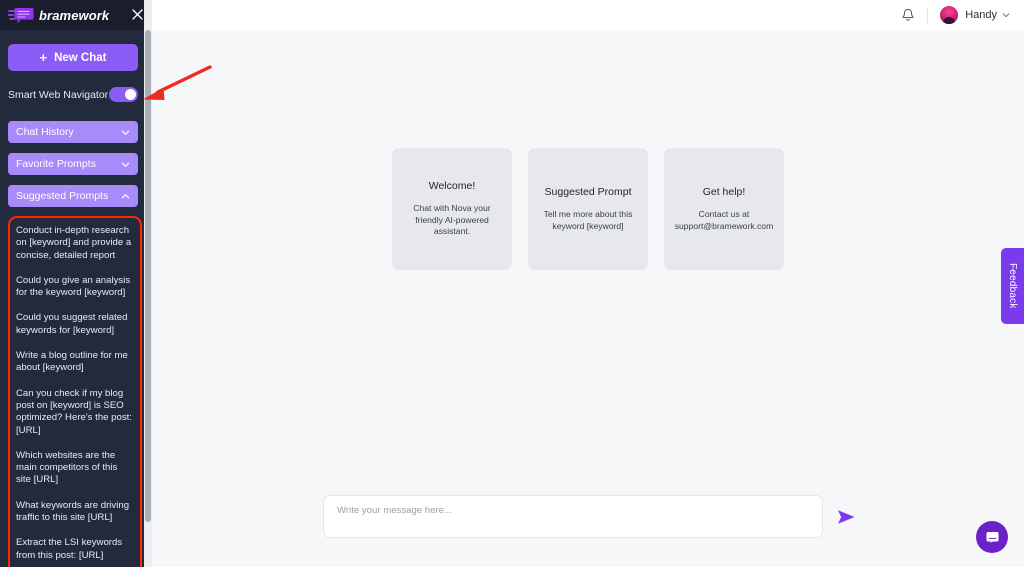 The width and height of the screenshot is (1024, 567). Describe the element at coordinates (45, 132) in the screenshot. I see `accordion-label: Chat History` at that location.